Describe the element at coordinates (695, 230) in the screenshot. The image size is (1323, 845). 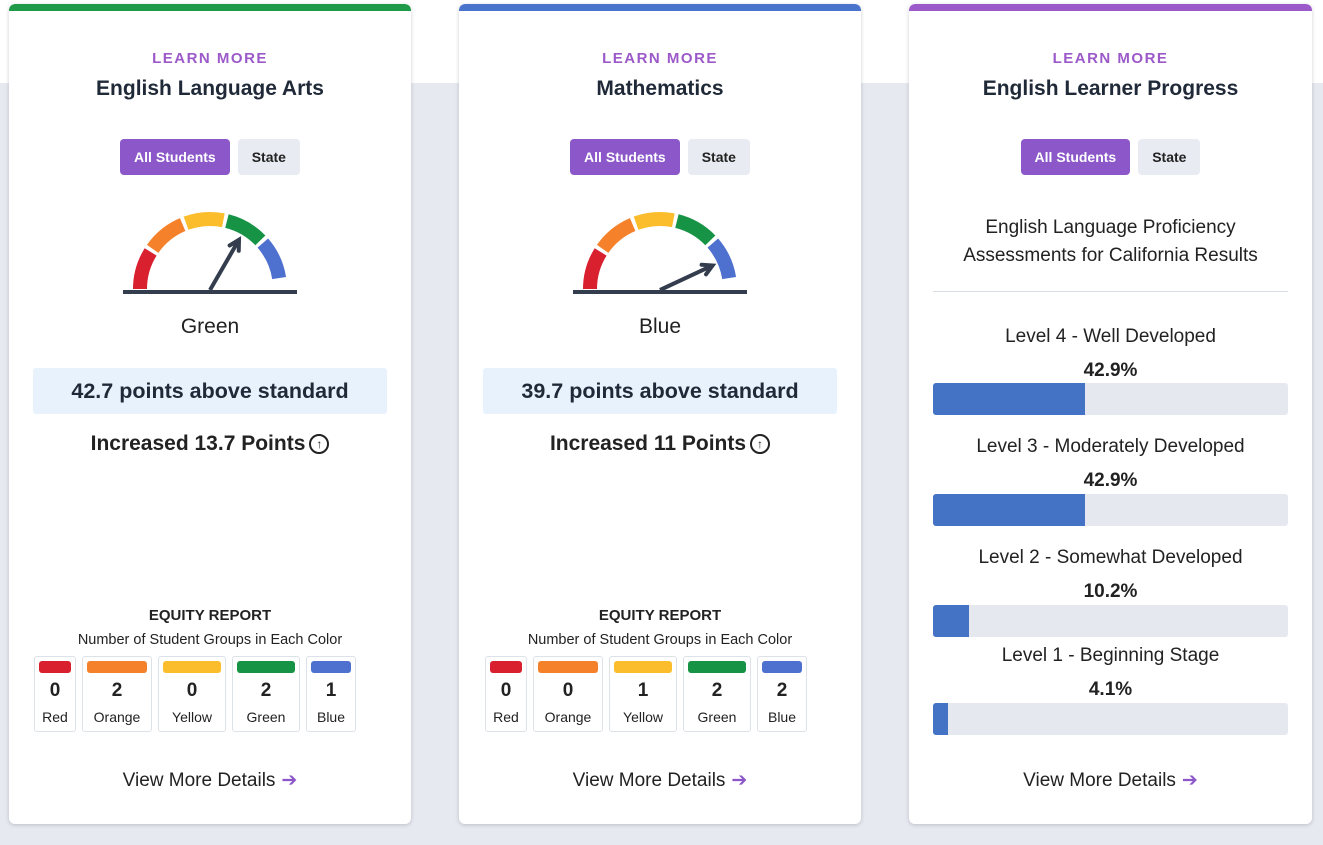
I see `gauge-segment-green` at that location.